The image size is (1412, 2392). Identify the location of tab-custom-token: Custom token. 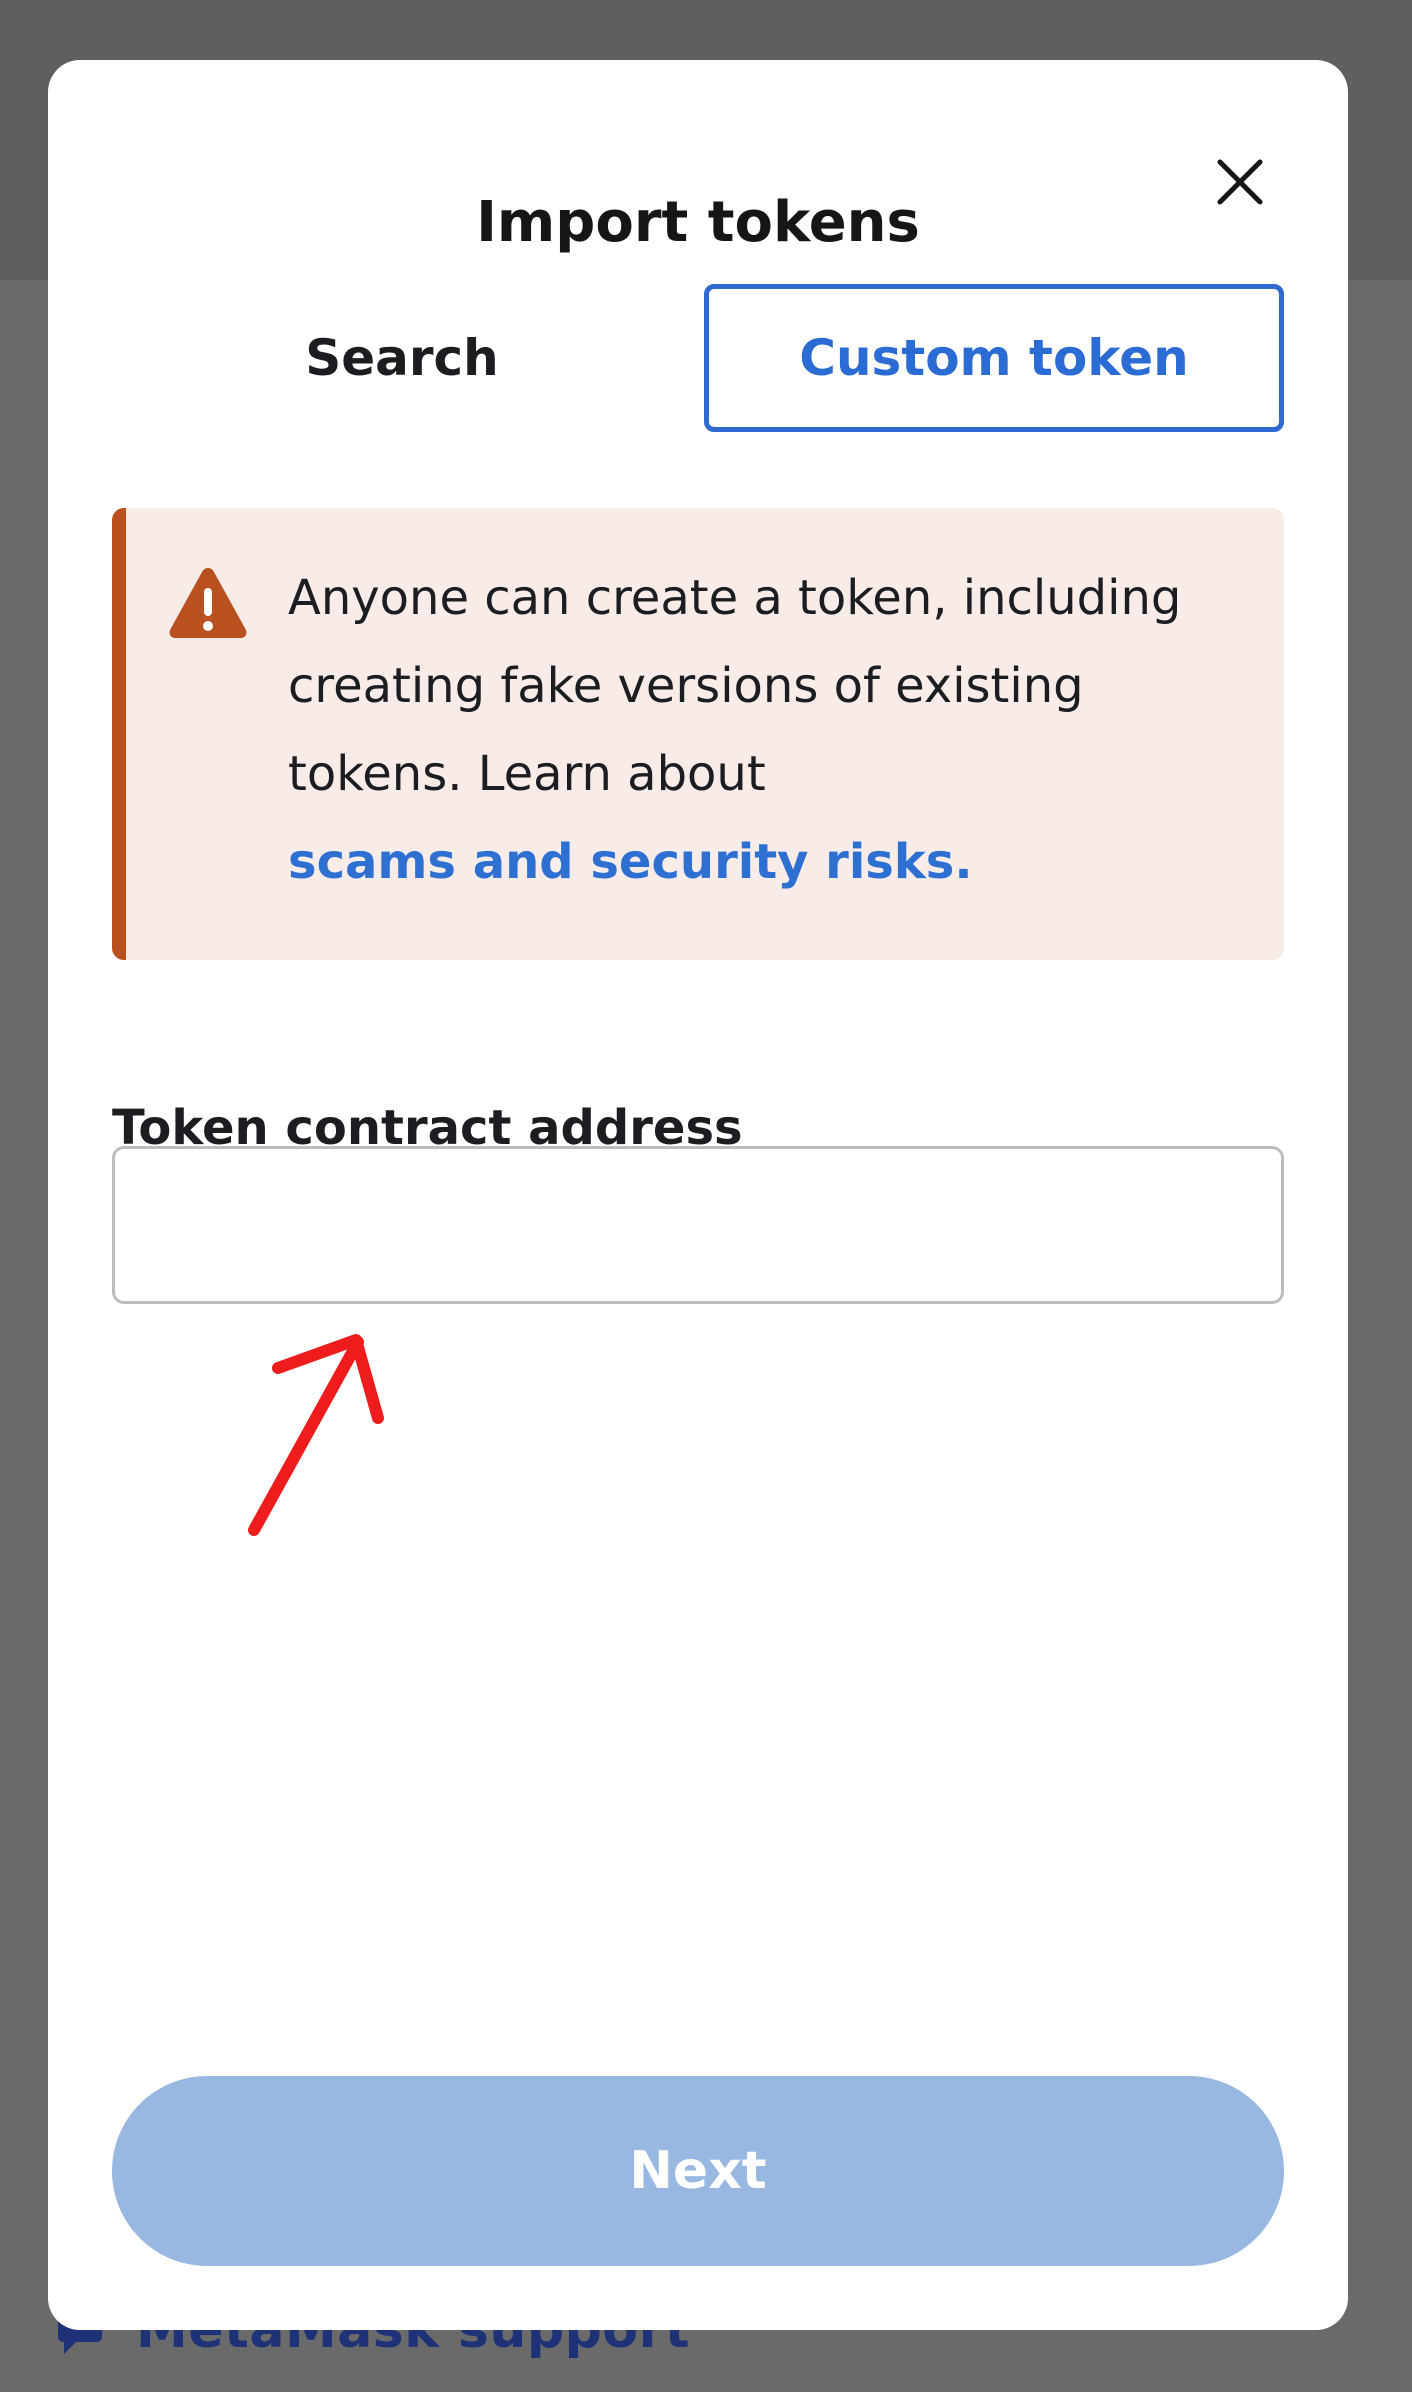
(994, 358).